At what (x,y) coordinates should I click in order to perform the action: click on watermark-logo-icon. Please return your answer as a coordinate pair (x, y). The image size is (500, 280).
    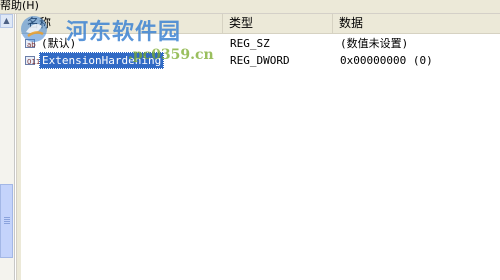
    Looking at the image, I should click on (34, 29).